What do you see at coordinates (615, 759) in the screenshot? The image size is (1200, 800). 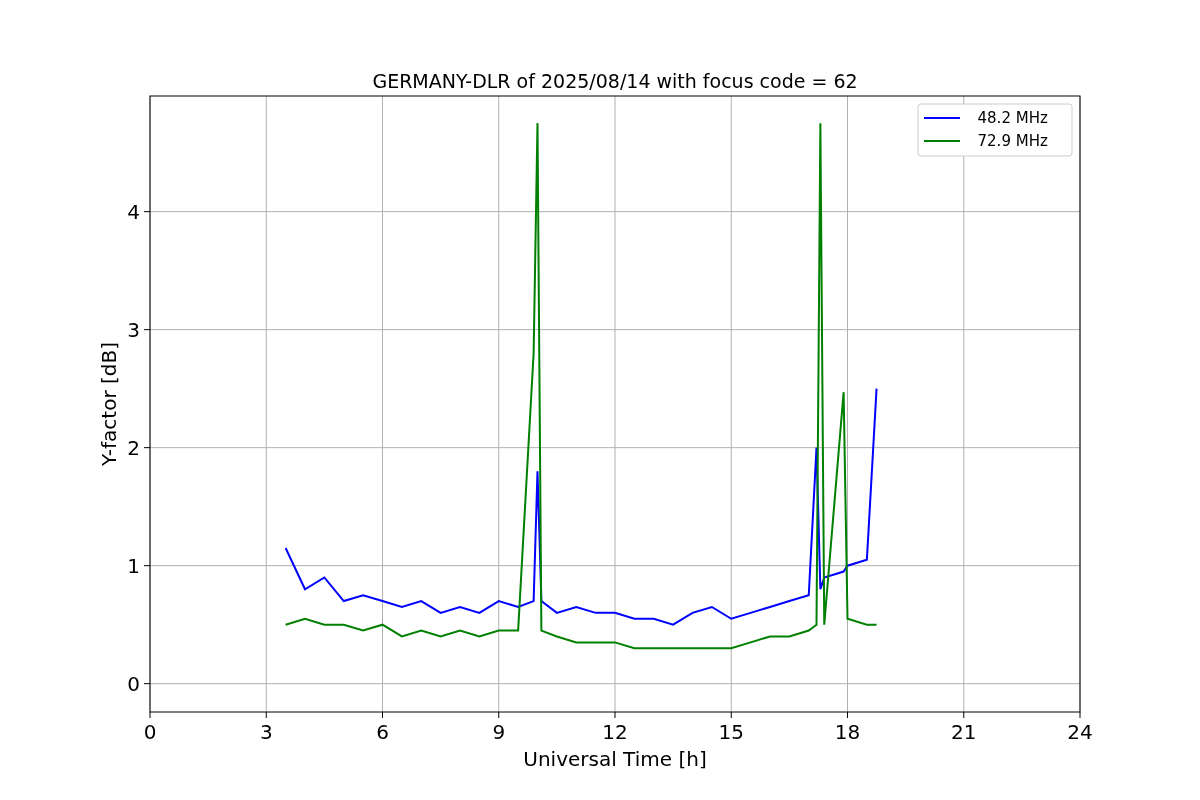 I see `x-axis-label: Universal Time [h]` at bounding box center [615, 759].